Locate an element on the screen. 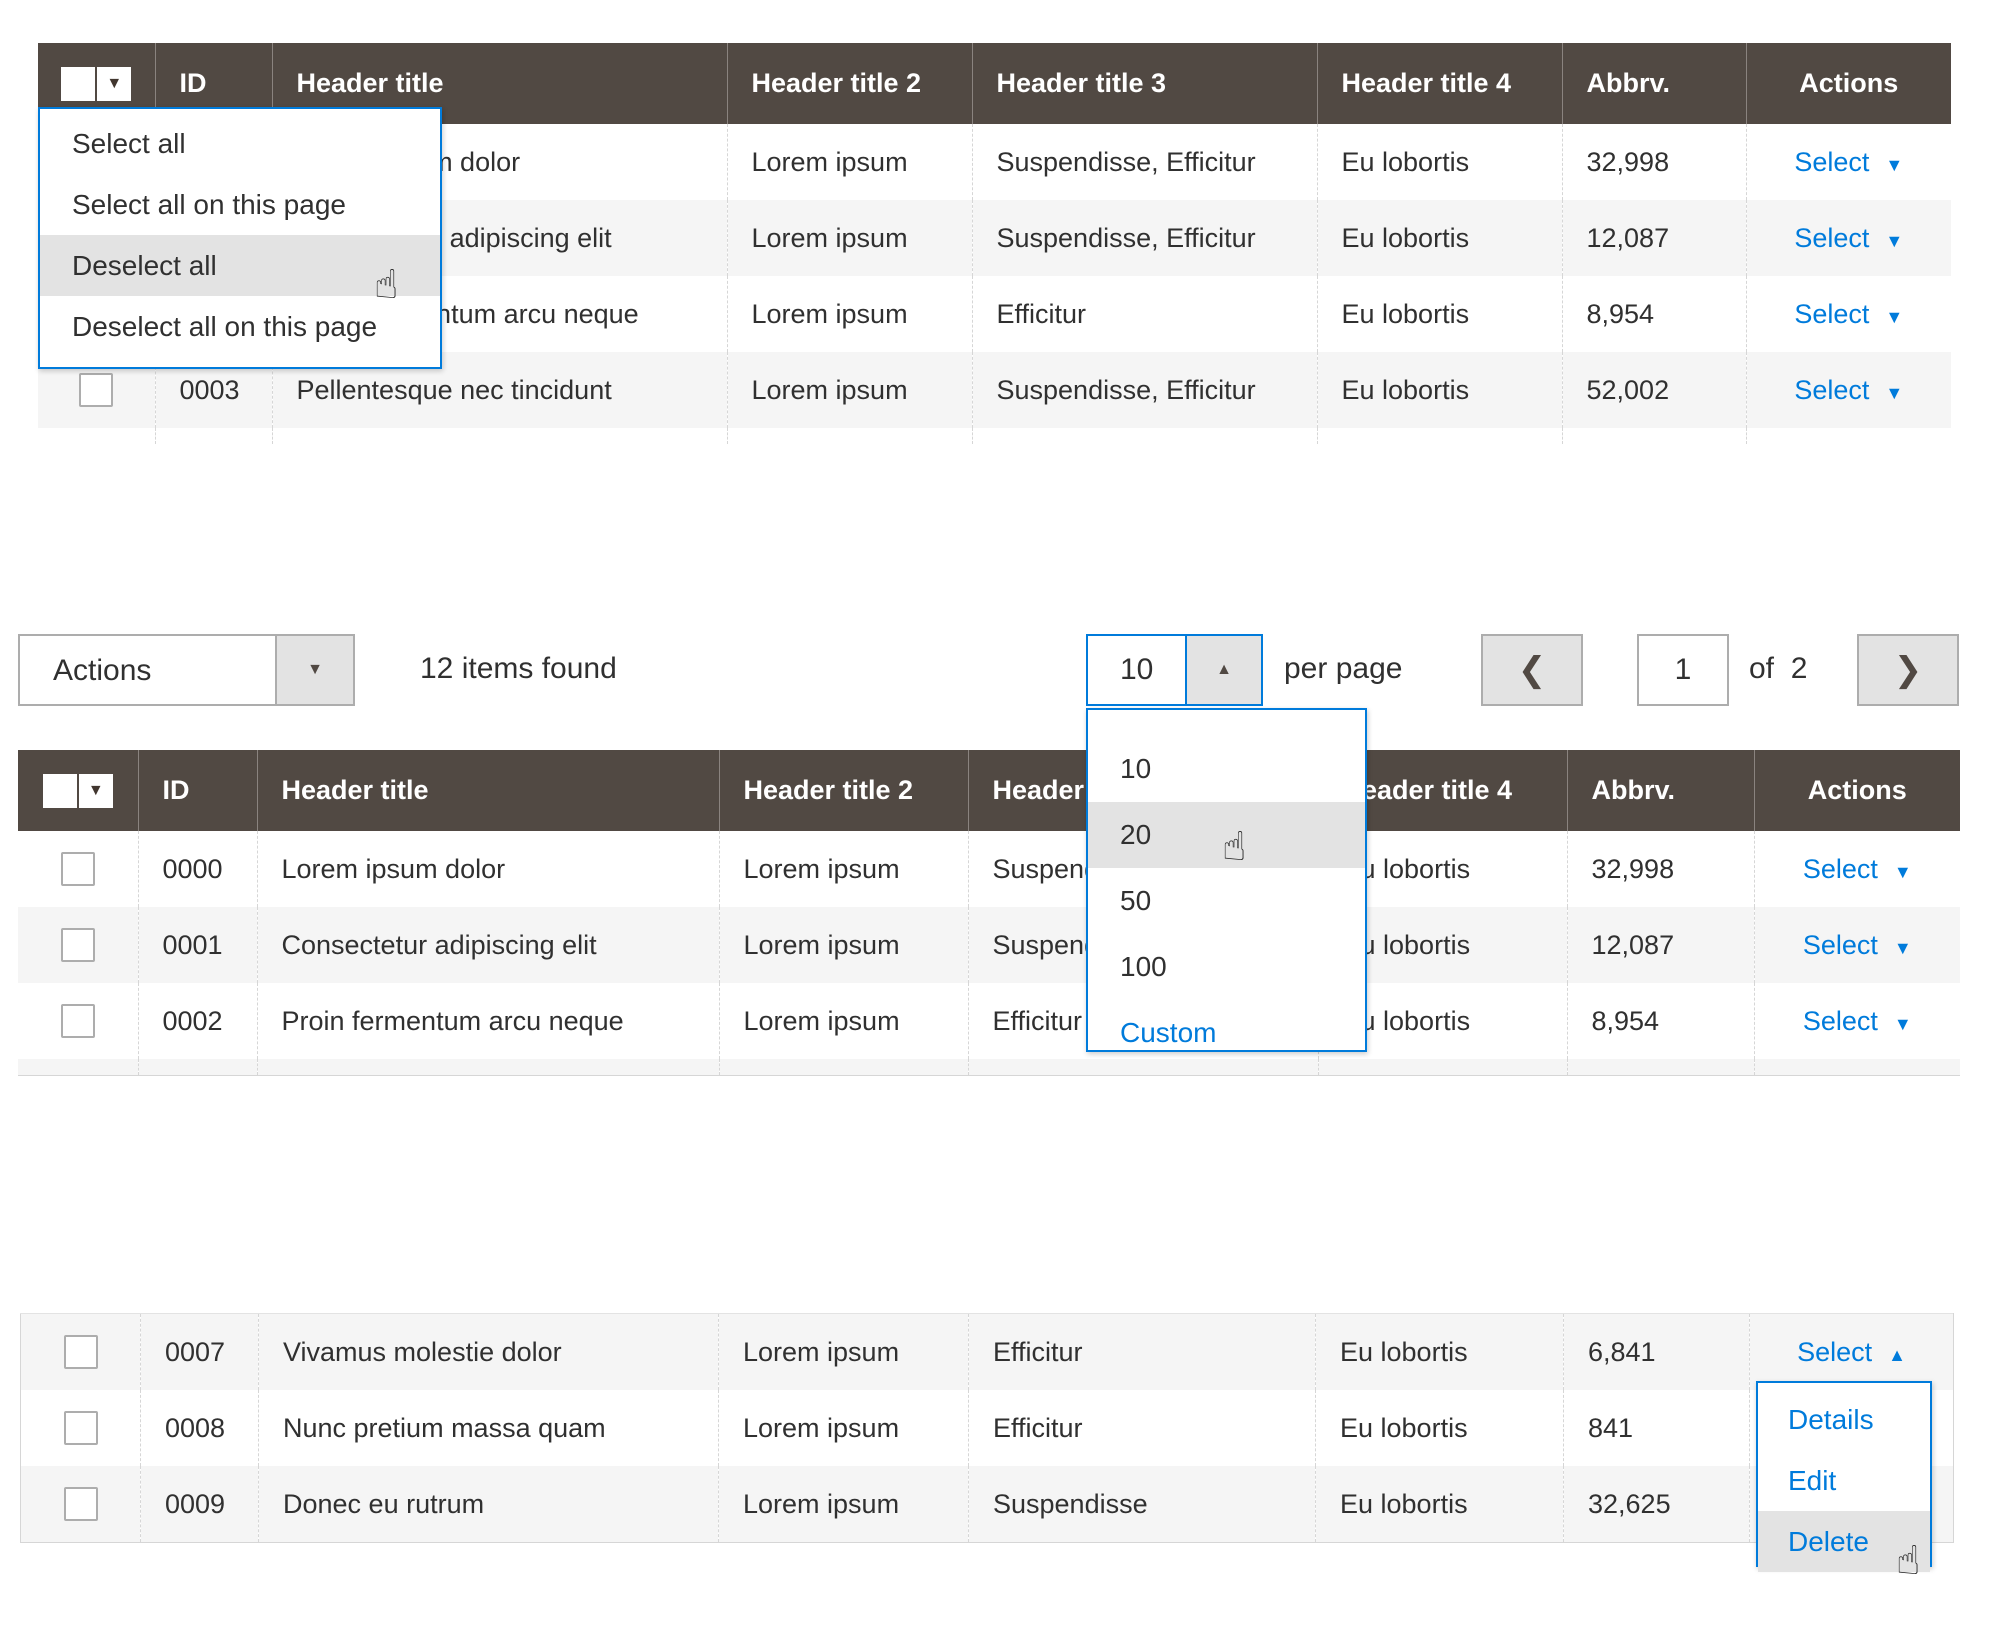  next-page-button: ❯ is located at coordinates (1908, 670).